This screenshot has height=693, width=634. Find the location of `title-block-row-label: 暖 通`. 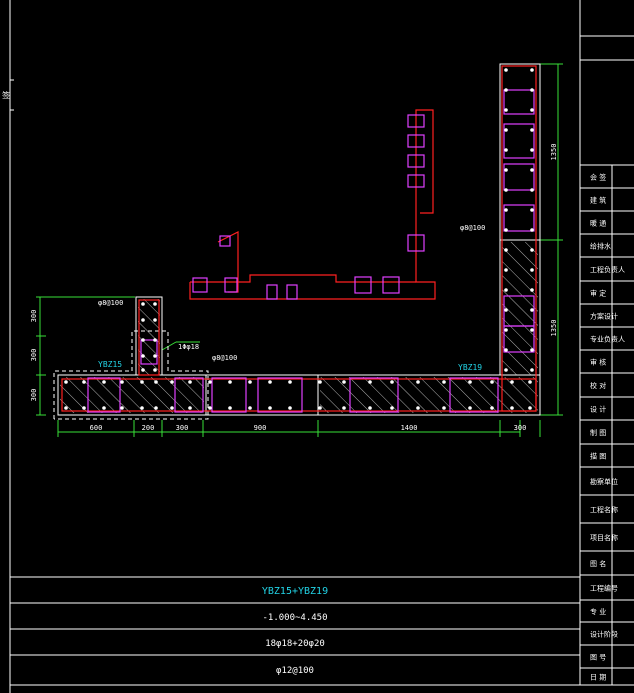

title-block-row-label: 暖 通 is located at coordinates (598, 223).